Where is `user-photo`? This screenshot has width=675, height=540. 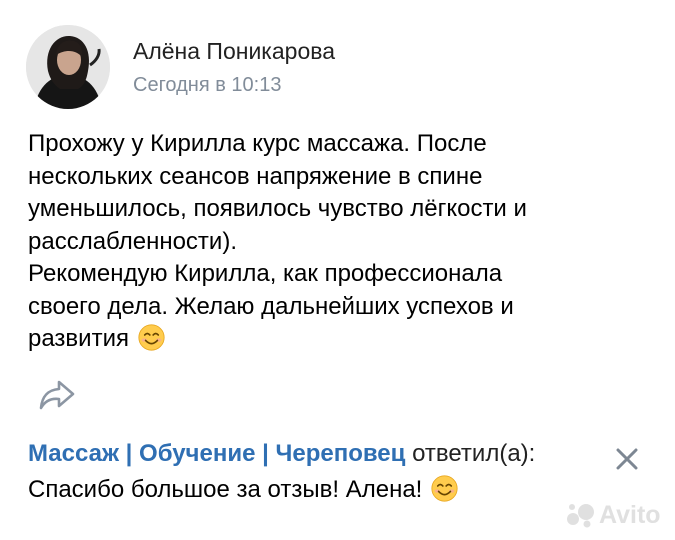 user-photo is located at coordinates (68, 67).